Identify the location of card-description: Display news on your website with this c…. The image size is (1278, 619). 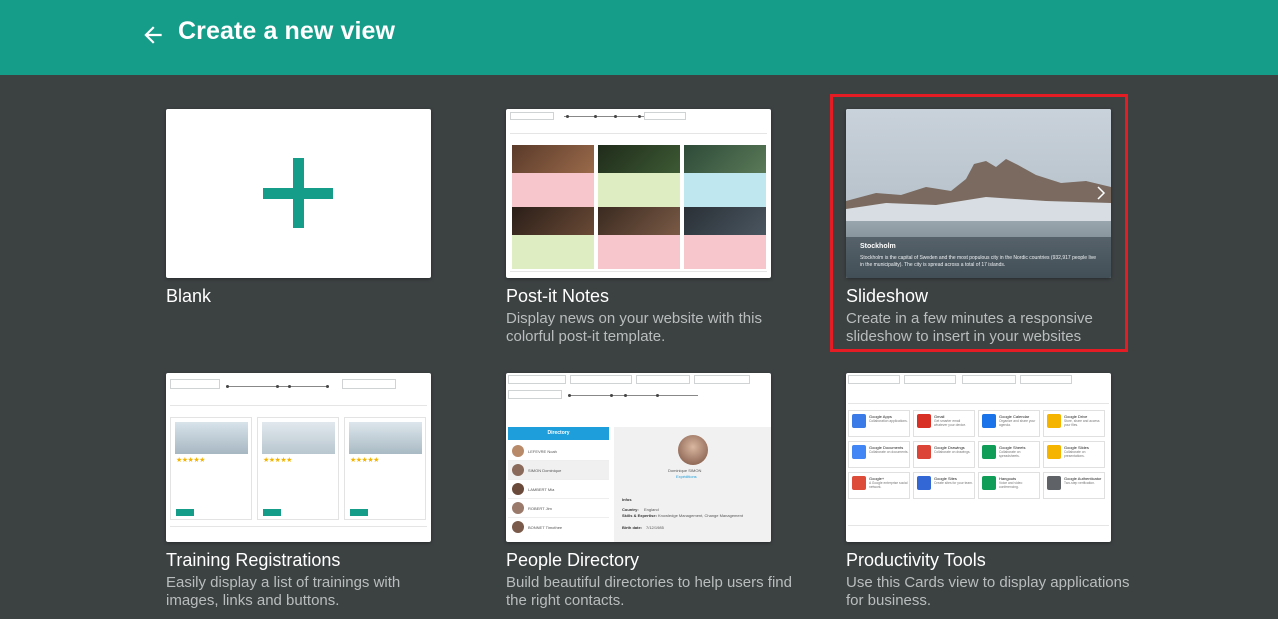
(634, 327).